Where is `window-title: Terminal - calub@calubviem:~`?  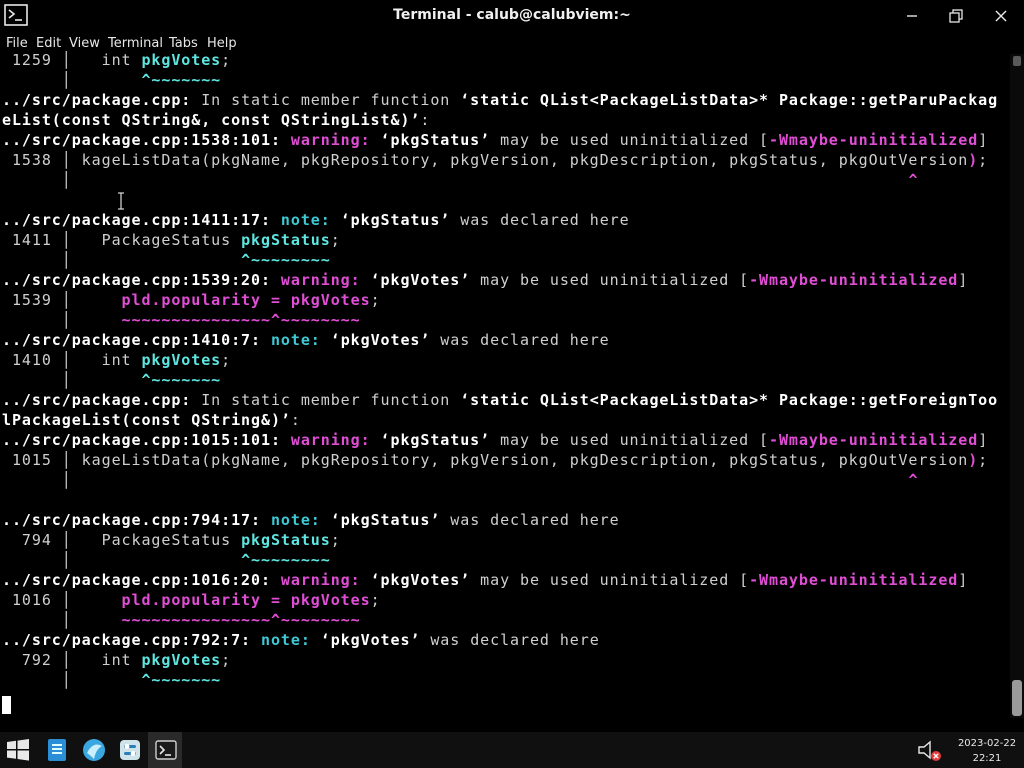
window-title: Terminal - calub@calubviem:~ is located at coordinates (512, 15).